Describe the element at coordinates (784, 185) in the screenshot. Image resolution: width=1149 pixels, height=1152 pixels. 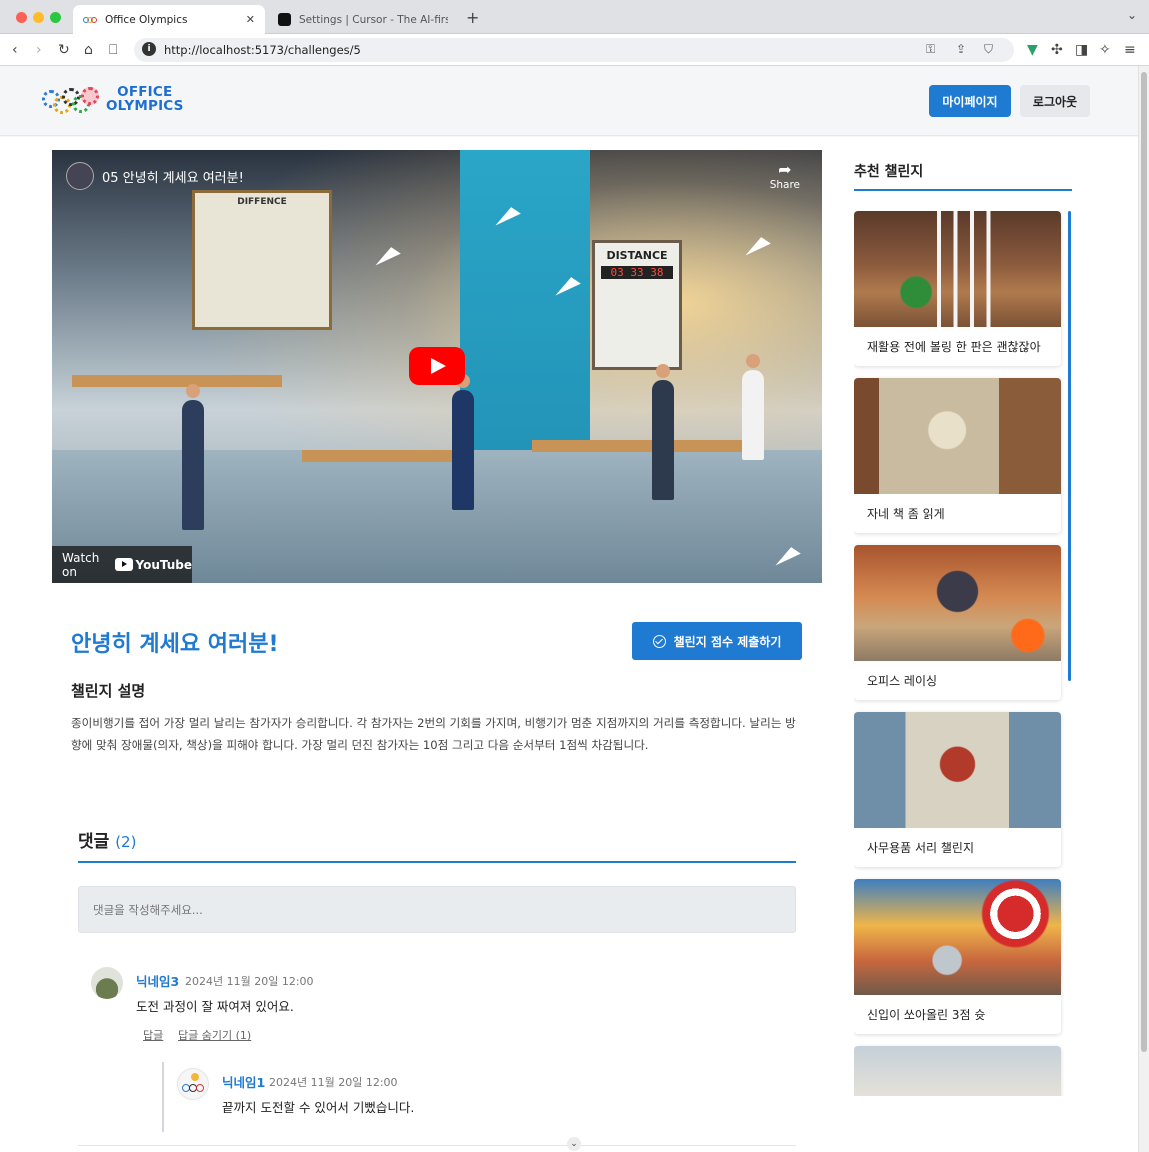
I see `share-label: Share` at that location.